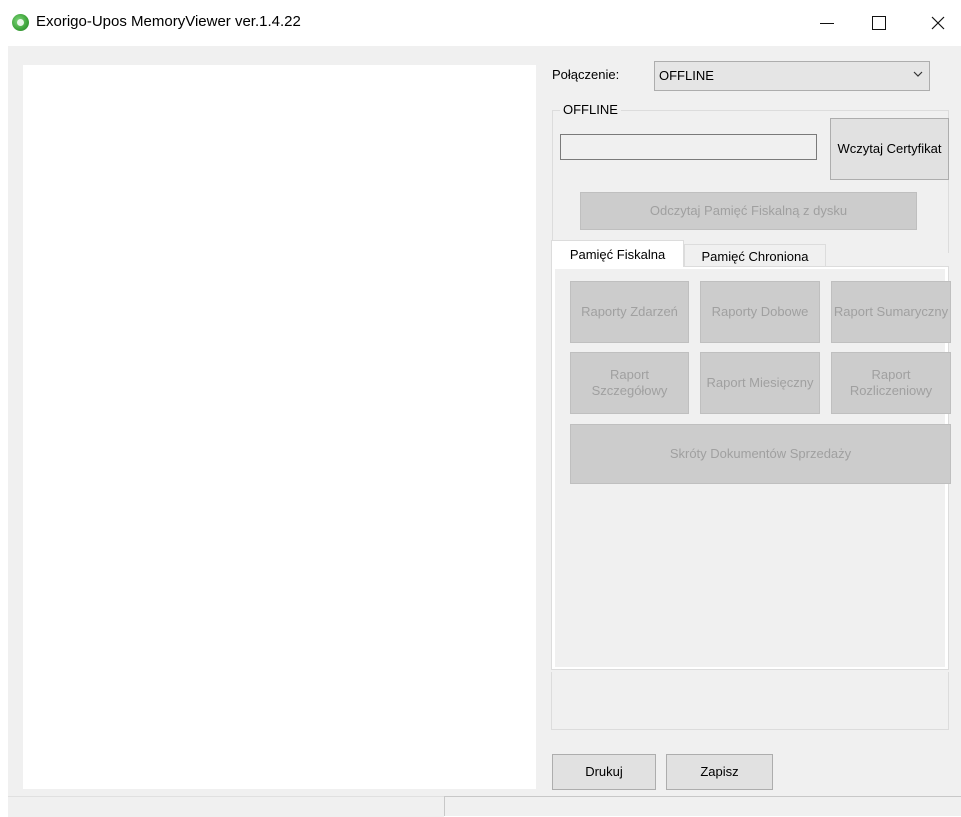 The width and height of the screenshot is (961, 817). Describe the element at coordinates (889, 149) in the screenshot. I see `load-certificate-button: Wczytaj Certyfikat` at that location.